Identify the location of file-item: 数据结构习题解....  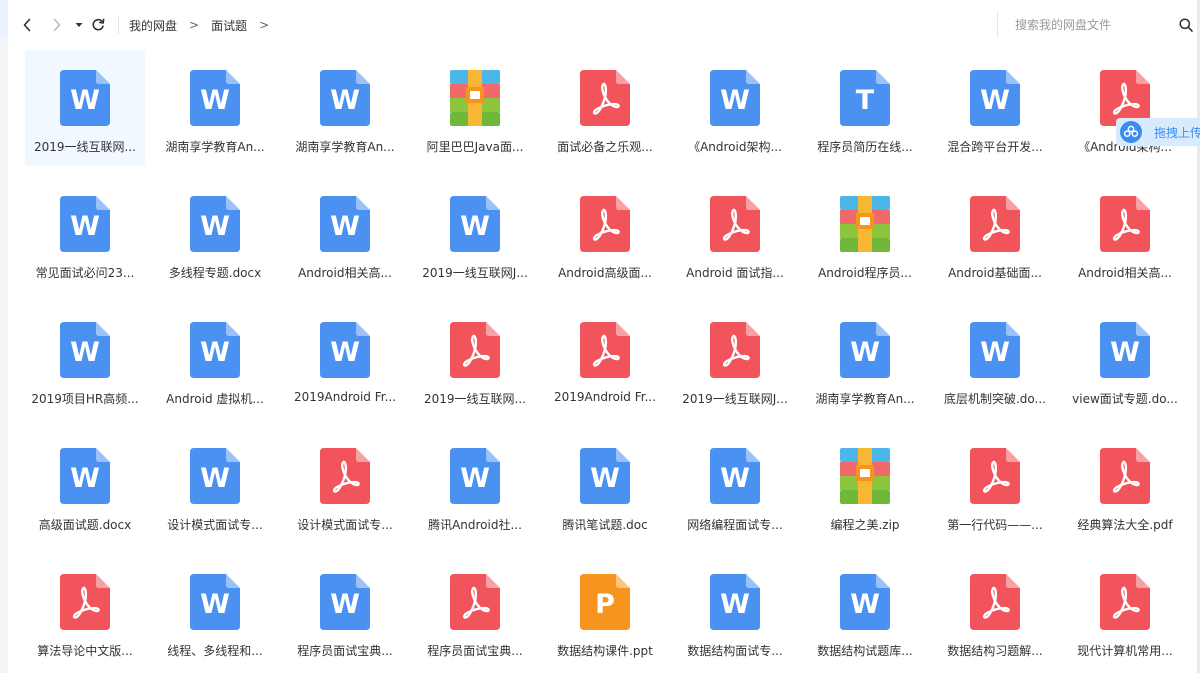
(995, 612).